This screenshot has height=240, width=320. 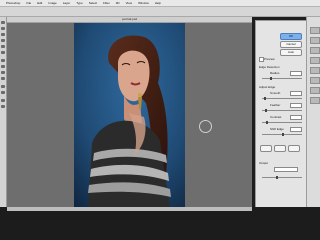 I want to click on clone-tool-icon, so click(x=3, y=66).